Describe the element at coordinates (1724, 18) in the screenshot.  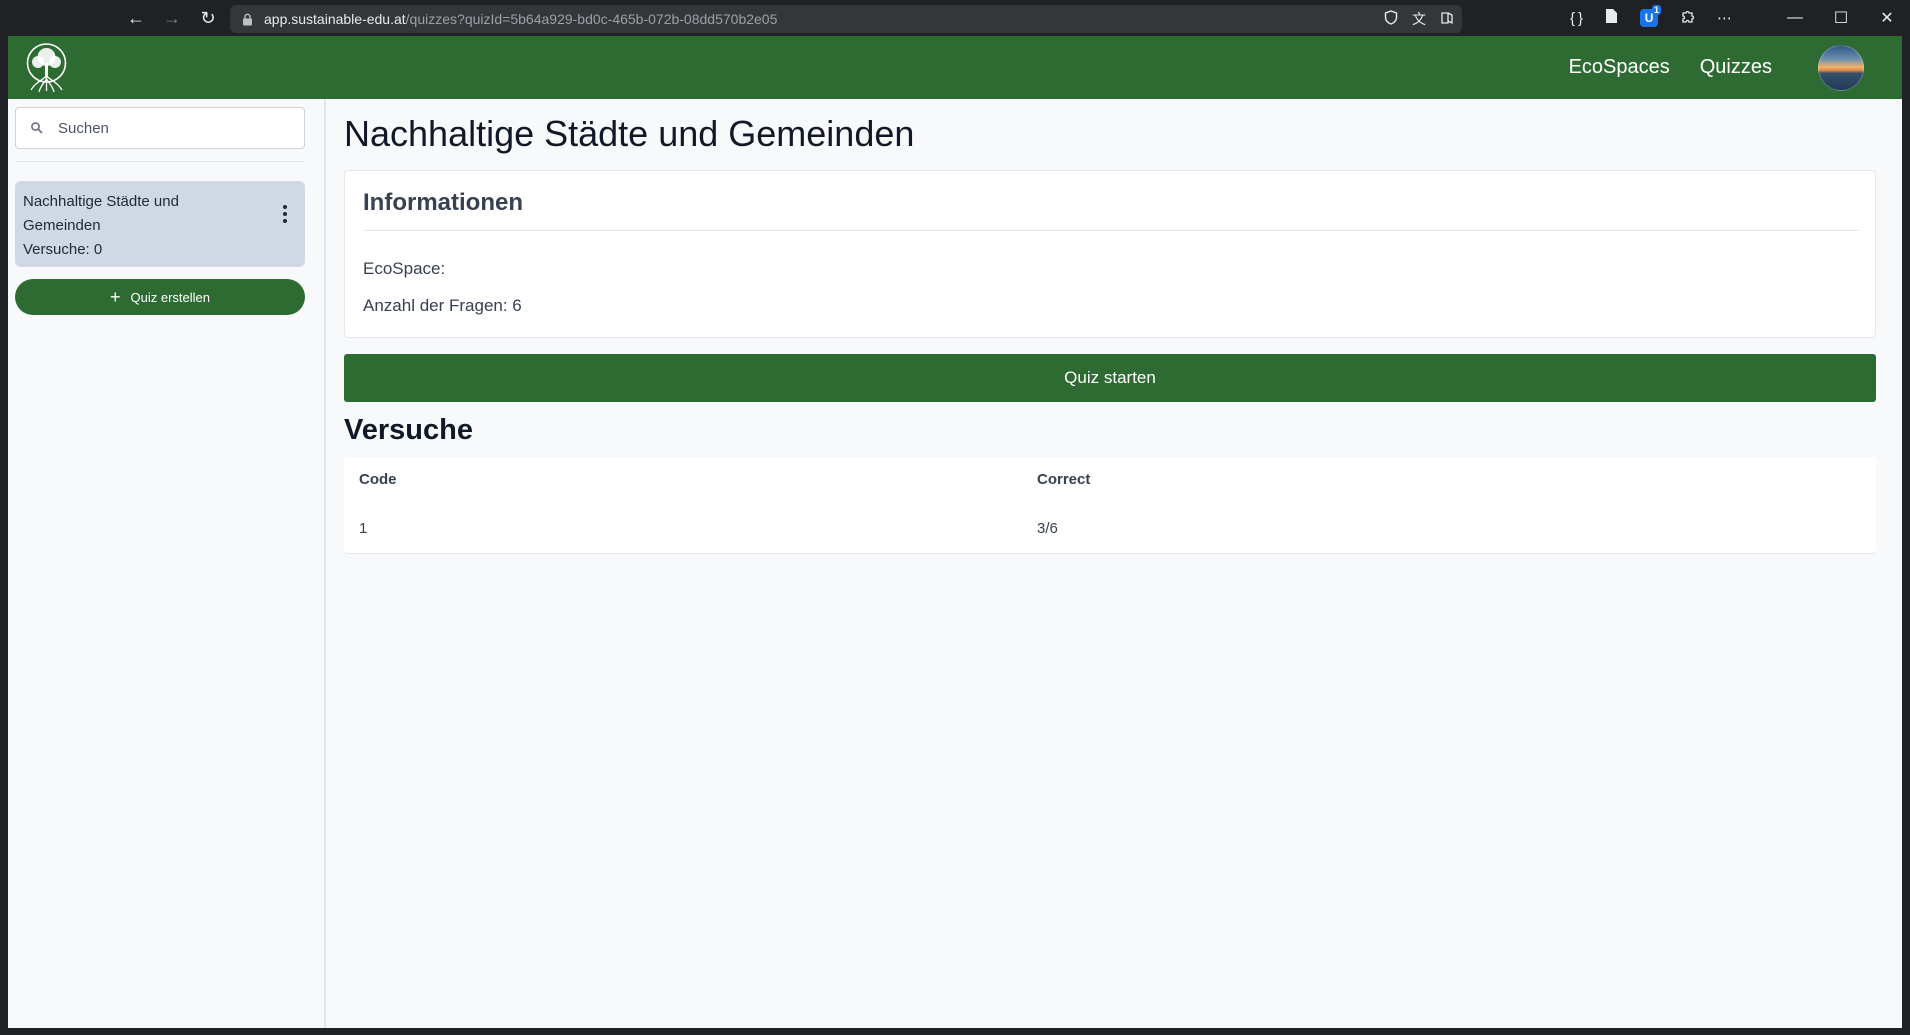
I see `more-icon: ⋯` at that location.